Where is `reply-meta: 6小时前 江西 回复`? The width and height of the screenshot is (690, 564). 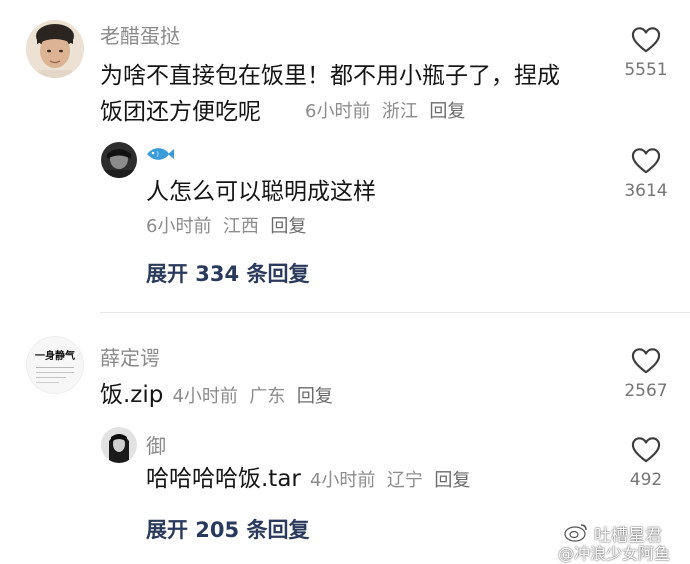
reply-meta: 6小时前 江西 回复 is located at coordinates (226, 225).